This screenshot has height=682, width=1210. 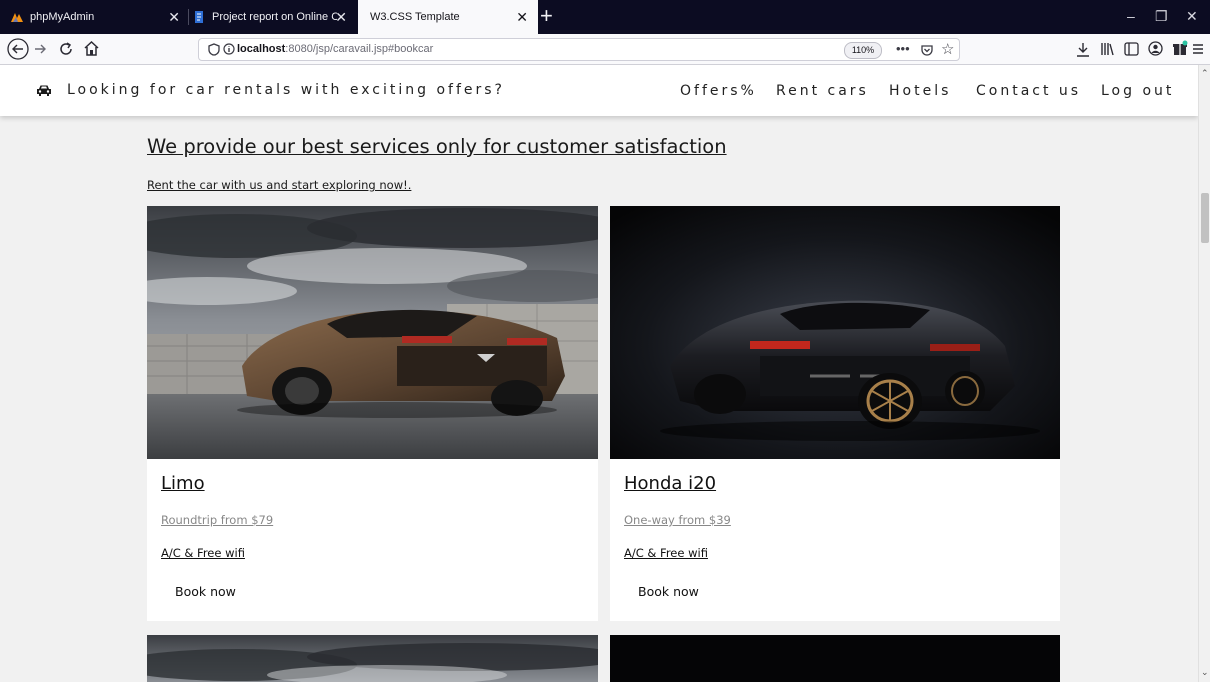 What do you see at coordinates (1131, 49) in the screenshot?
I see `sidebar-icon` at bounding box center [1131, 49].